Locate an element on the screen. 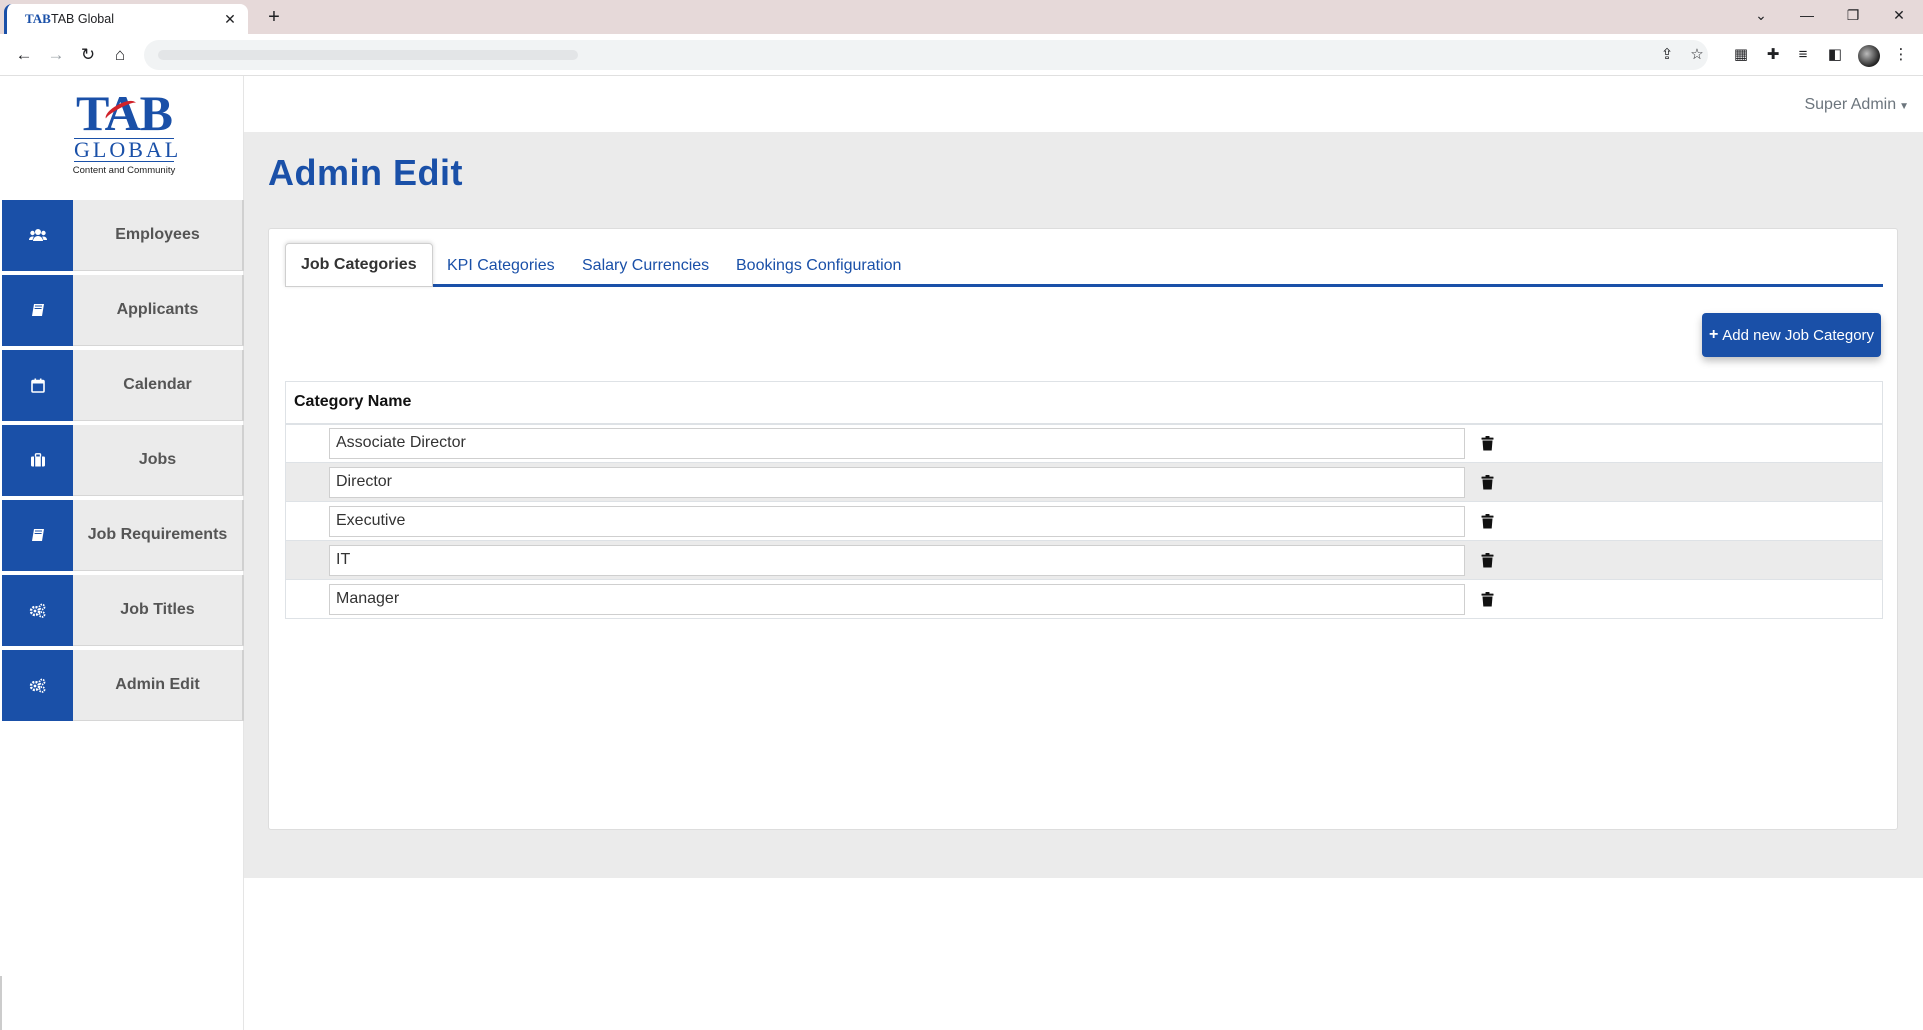 This screenshot has height=1030, width=1923. user-menu-label: Super Admin is located at coordinates (1850, 104).